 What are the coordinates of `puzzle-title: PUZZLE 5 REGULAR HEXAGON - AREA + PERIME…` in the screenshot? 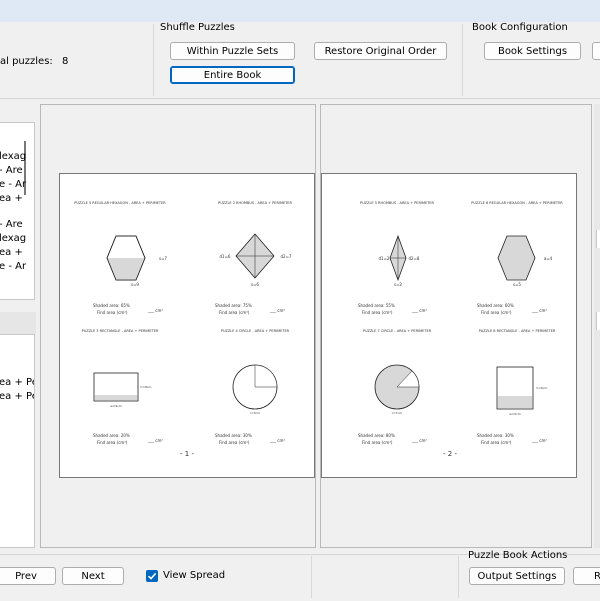 It's located at (120, 203).